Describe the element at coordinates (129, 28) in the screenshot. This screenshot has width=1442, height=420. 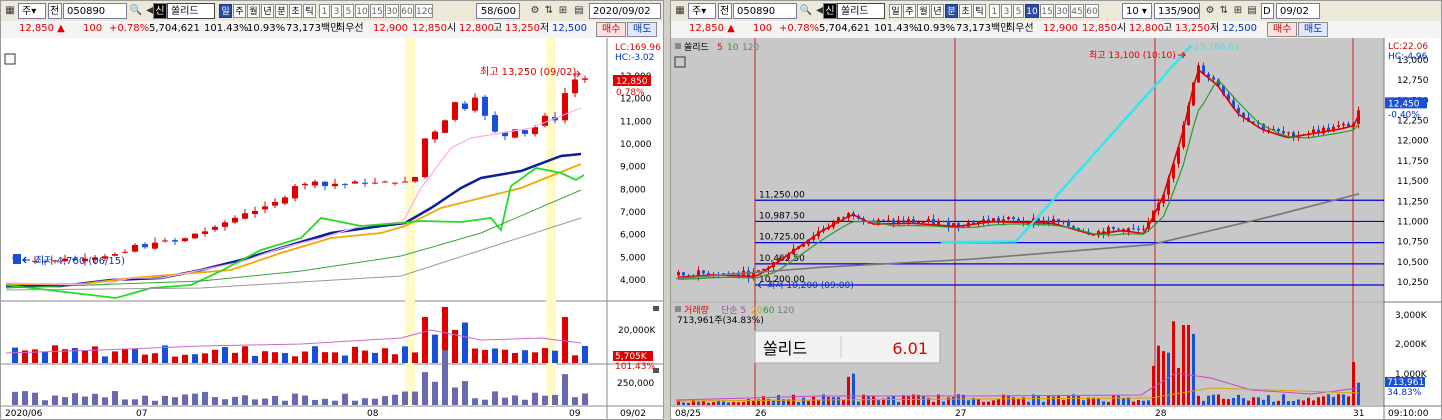
I see `change-percent: +0.78%` at that location.